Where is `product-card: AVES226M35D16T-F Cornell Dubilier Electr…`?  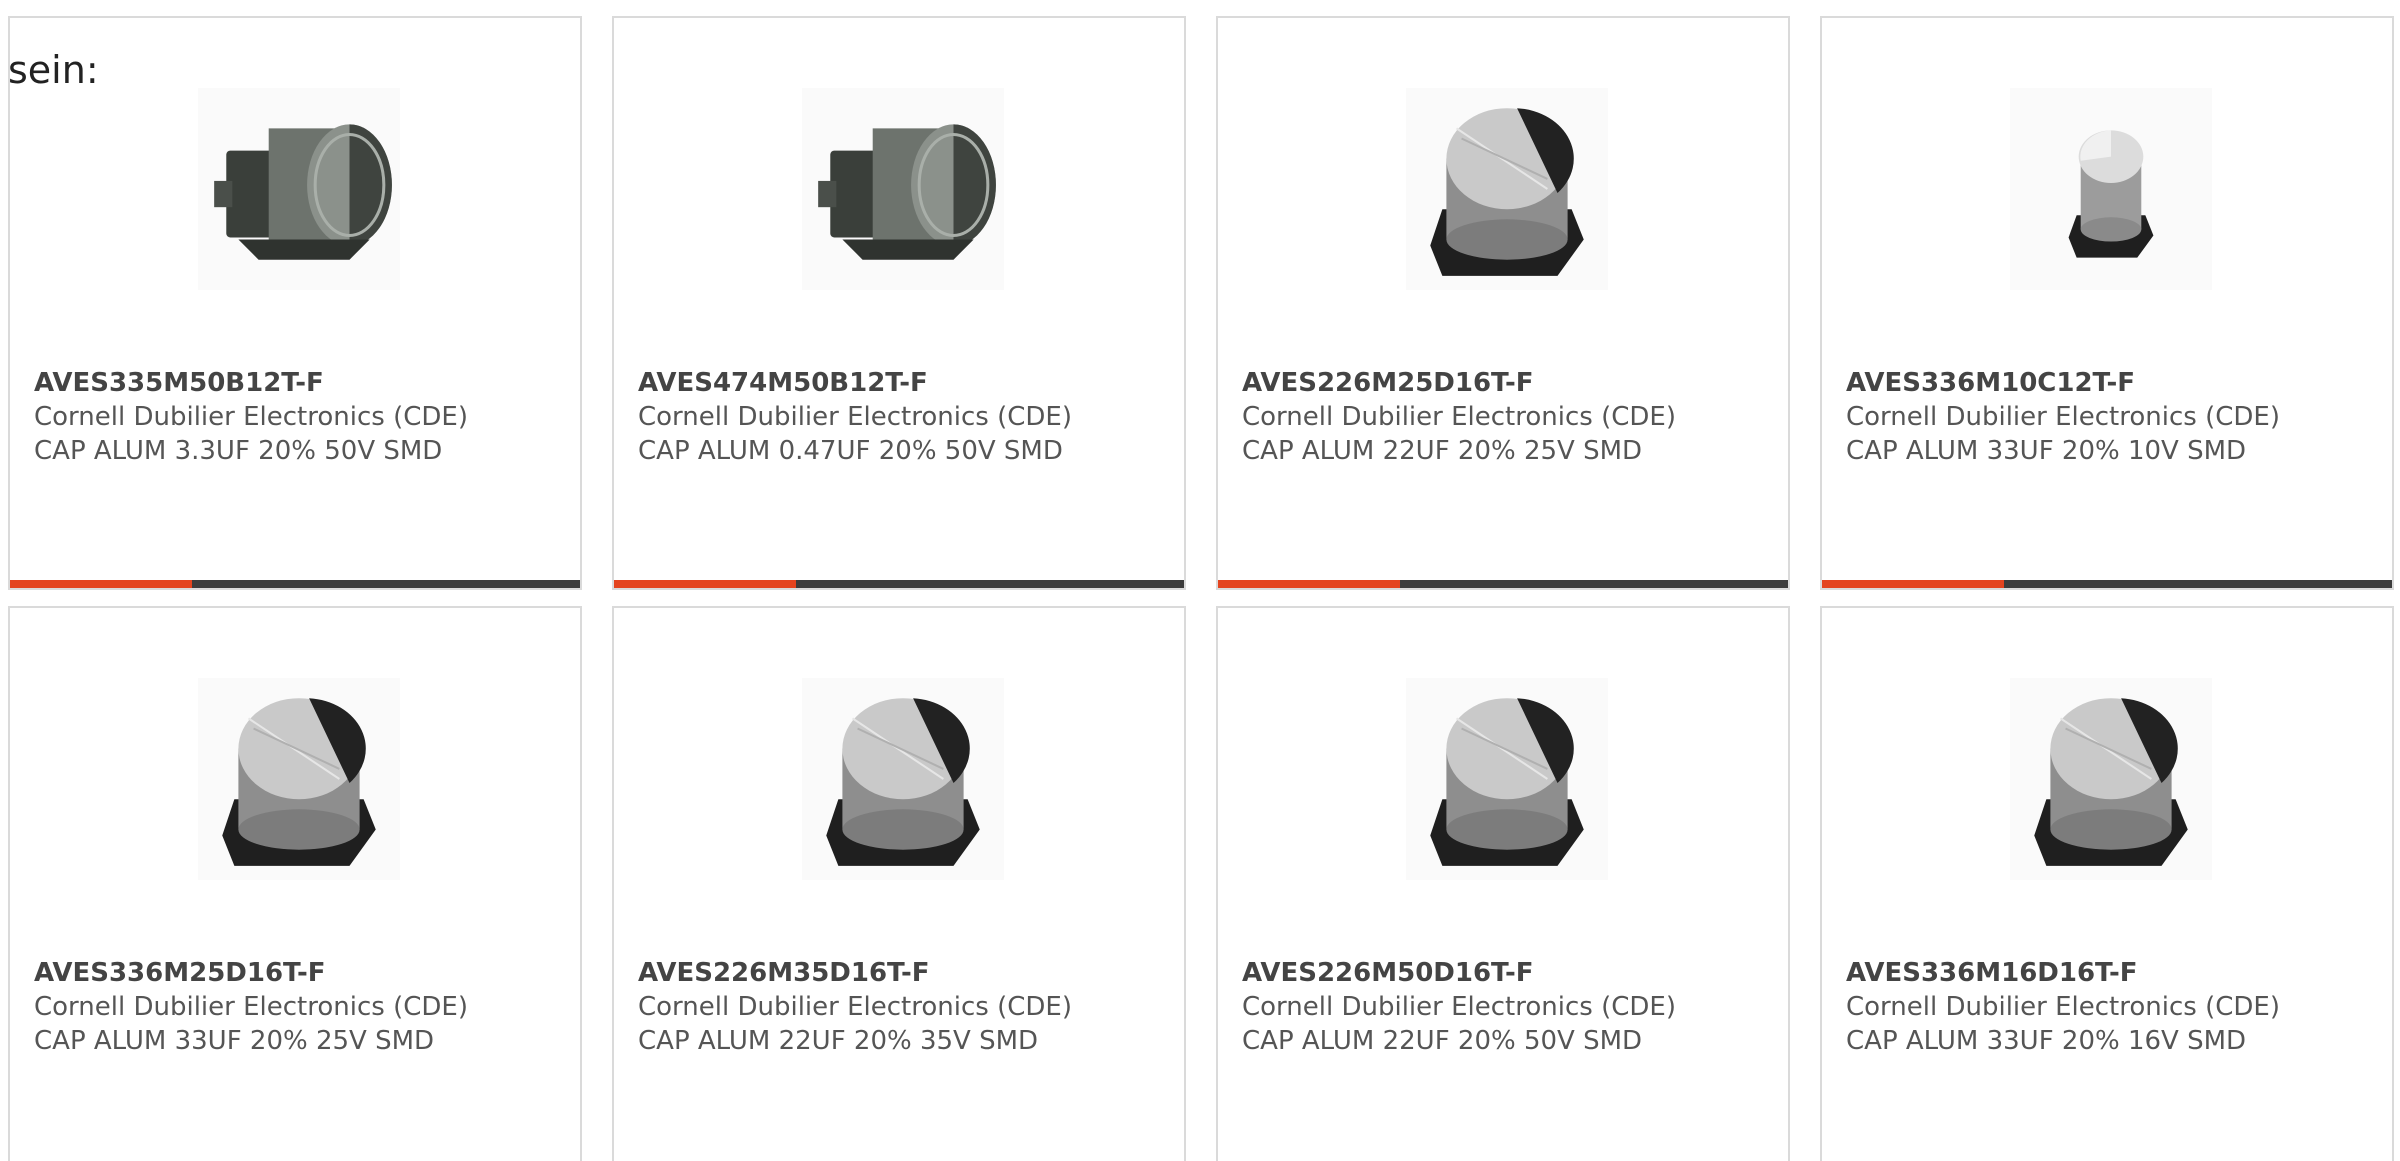 product-card: AVES226M35D16T-F Cornell Dubilier Electr… is located at coordinates (899, 883).